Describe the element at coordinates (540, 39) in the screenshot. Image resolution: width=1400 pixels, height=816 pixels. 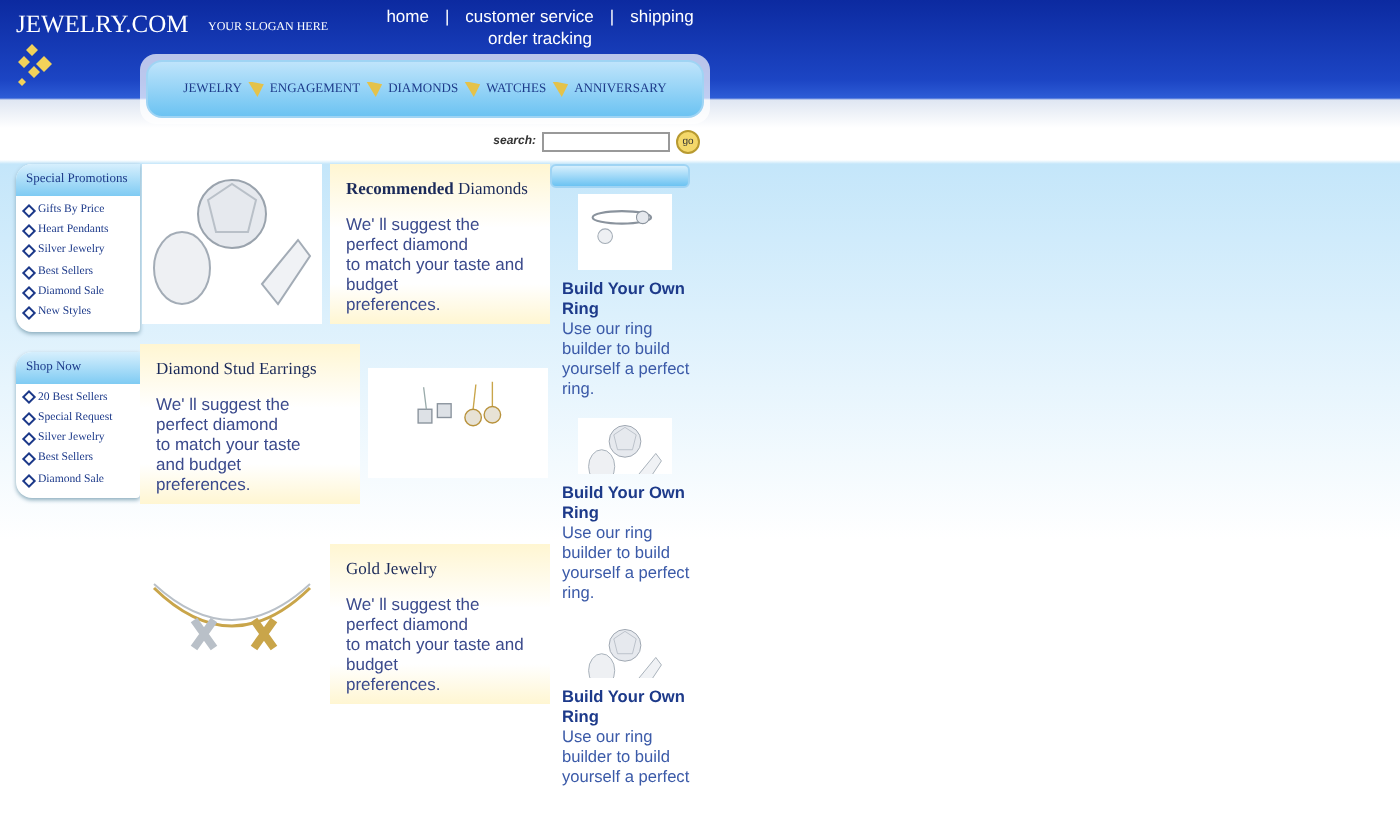
I see `nav-link: order tracking` at that location.